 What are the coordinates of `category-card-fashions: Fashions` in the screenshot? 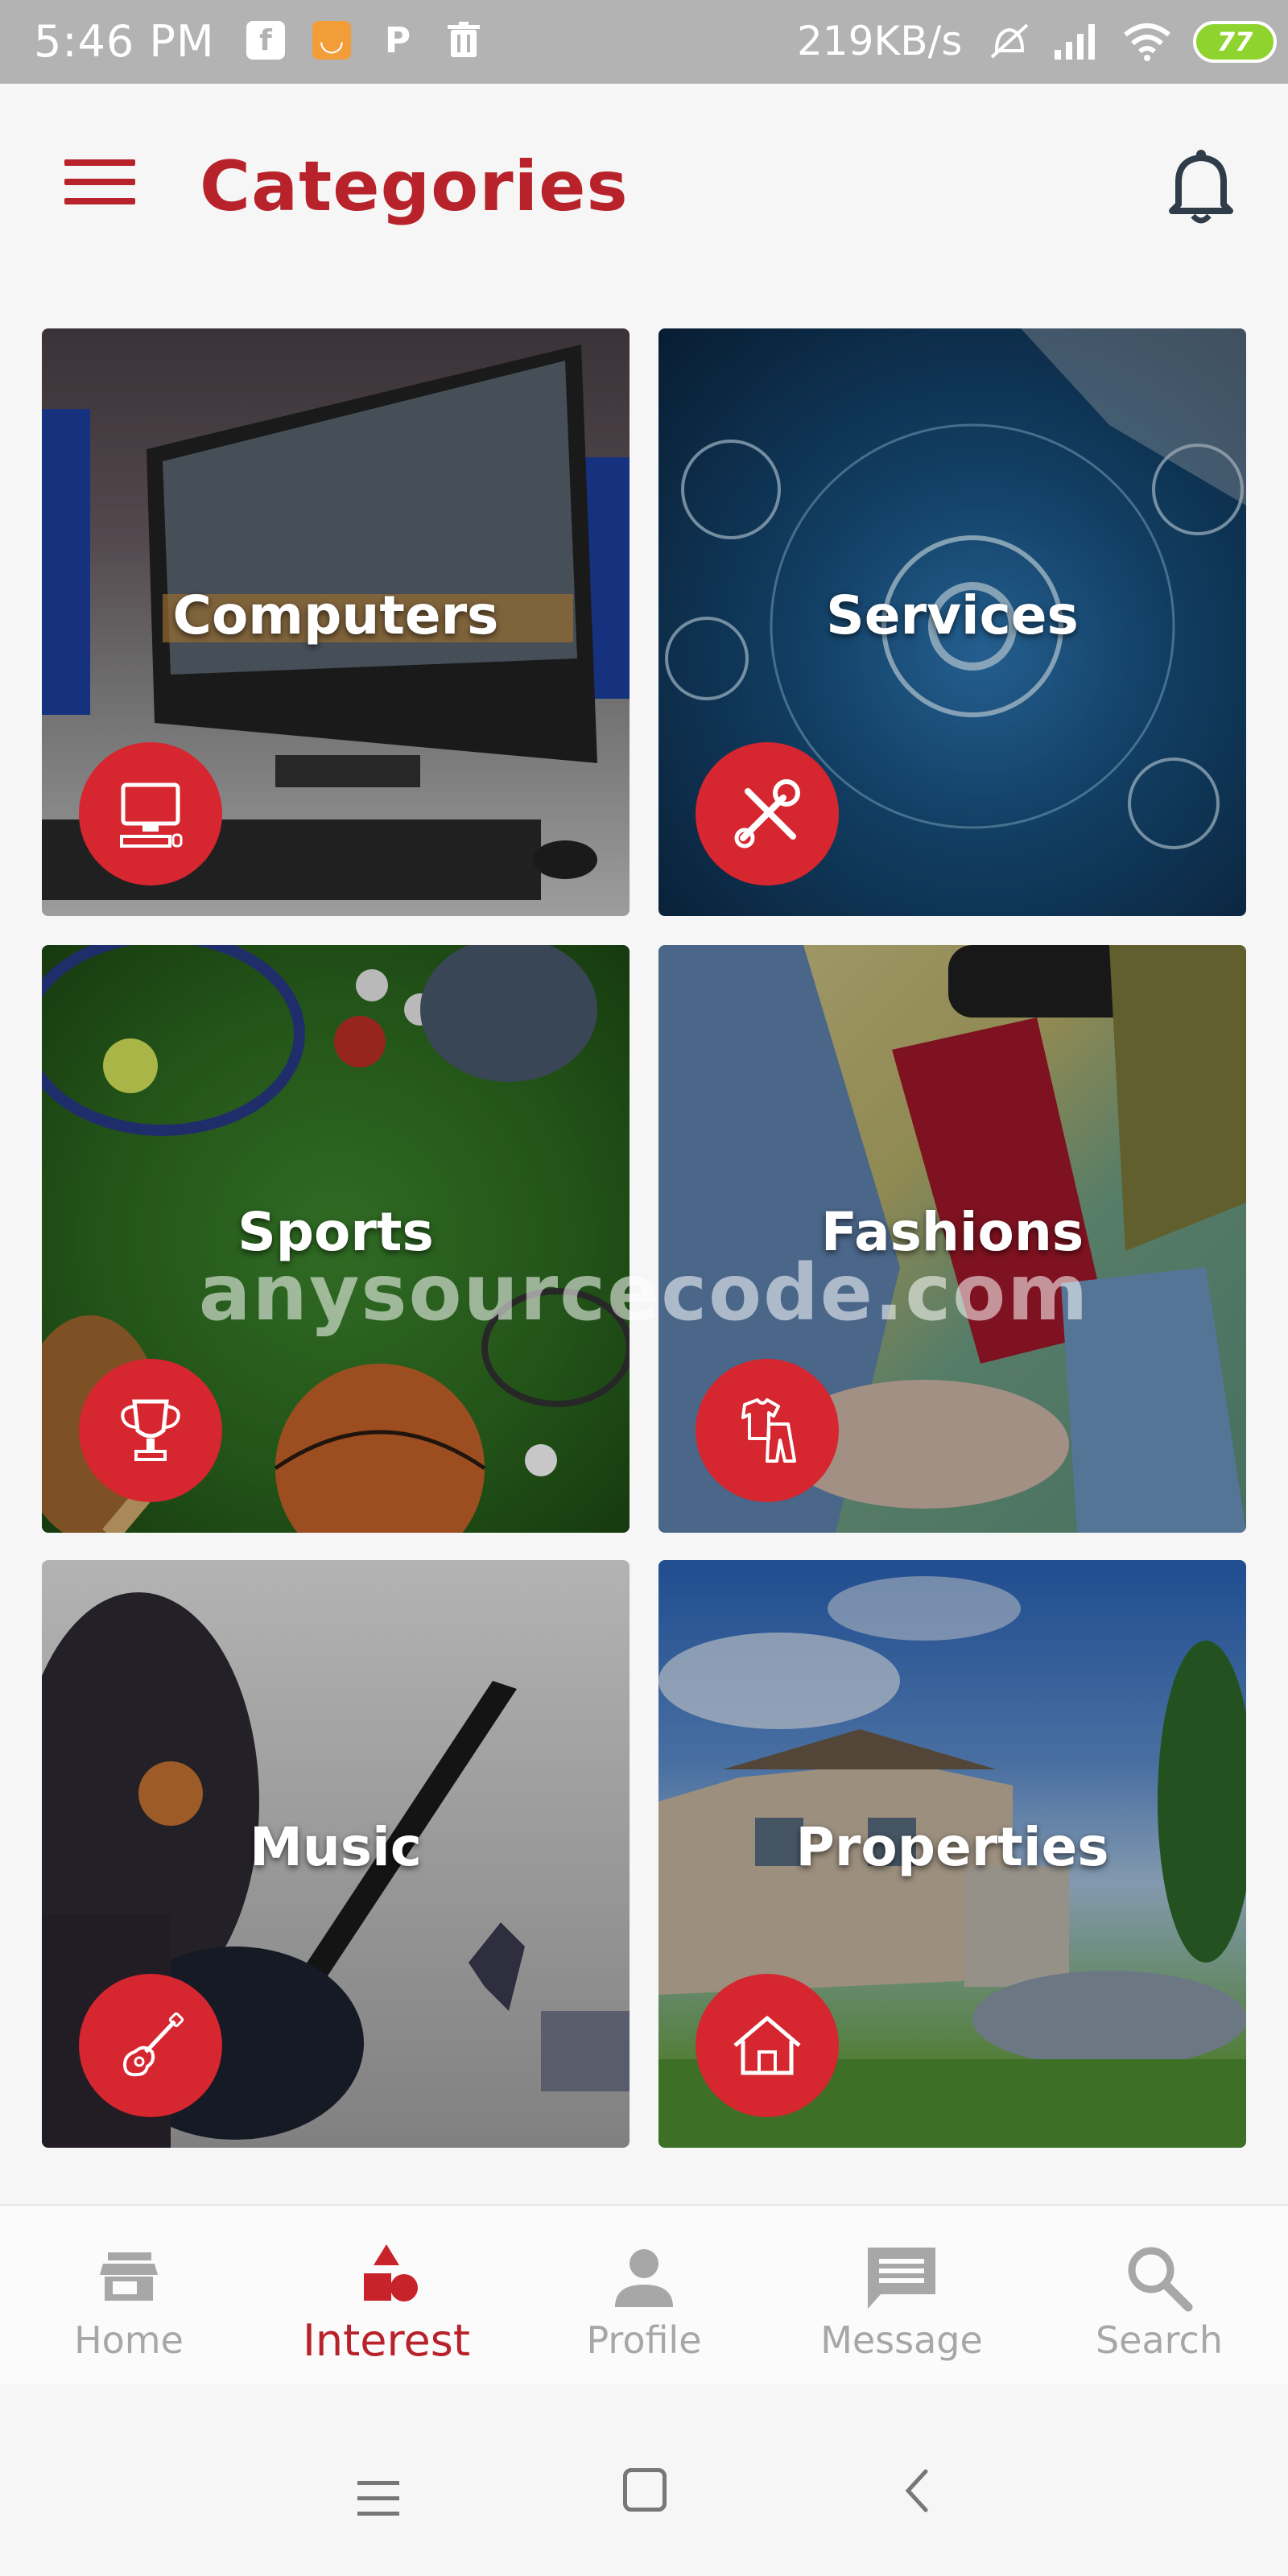 It's located at (952, 1239).